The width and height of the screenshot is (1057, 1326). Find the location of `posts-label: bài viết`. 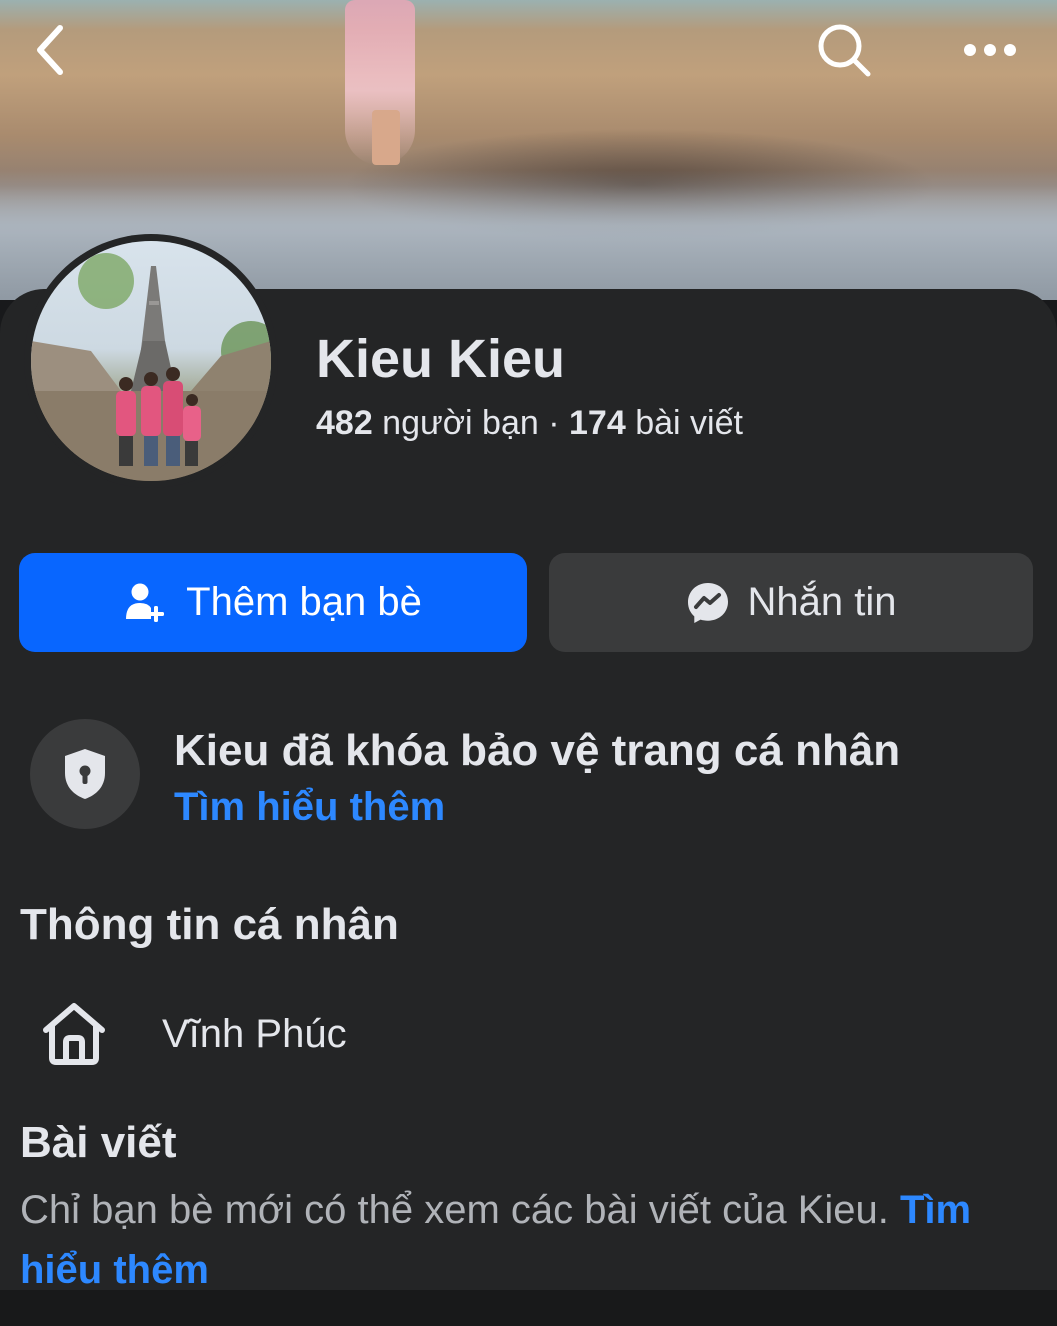

posts-label: bài viết is located at coordinates (684, 423).